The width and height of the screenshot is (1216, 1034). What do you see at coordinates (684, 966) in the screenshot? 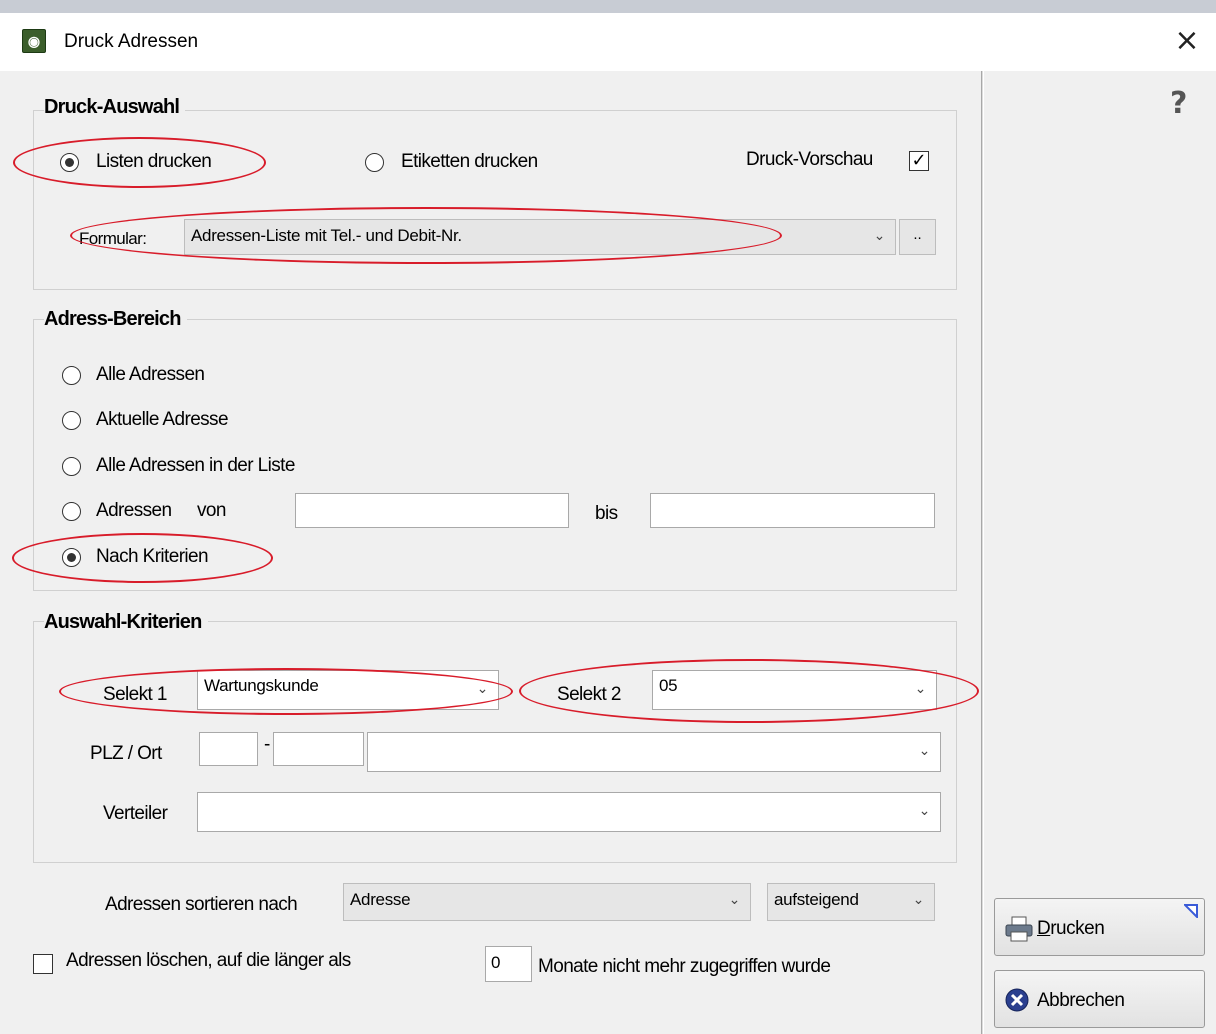
I see `months-suffix-label: Monate nicht mehr zugegriffen wurde` at bounding box center [684, 966].